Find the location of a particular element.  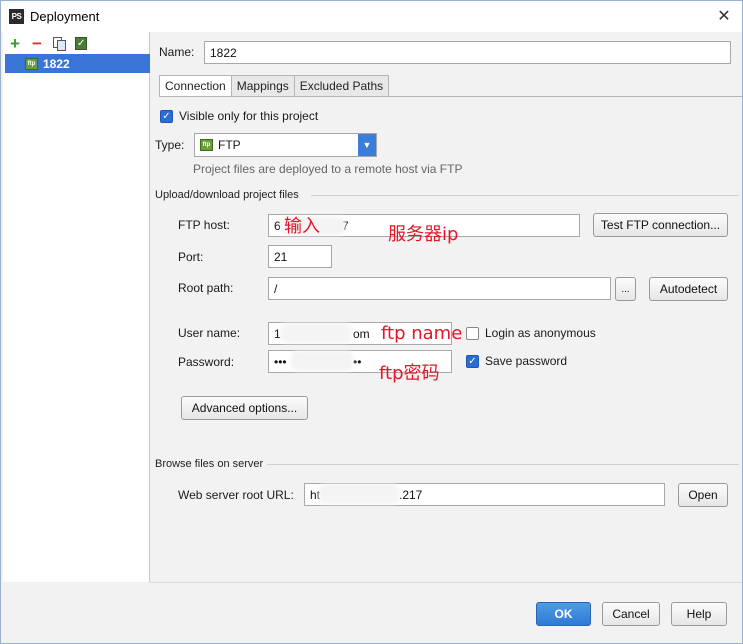

ftp-host-label: FTP host: is located at coordinates (204, 225).